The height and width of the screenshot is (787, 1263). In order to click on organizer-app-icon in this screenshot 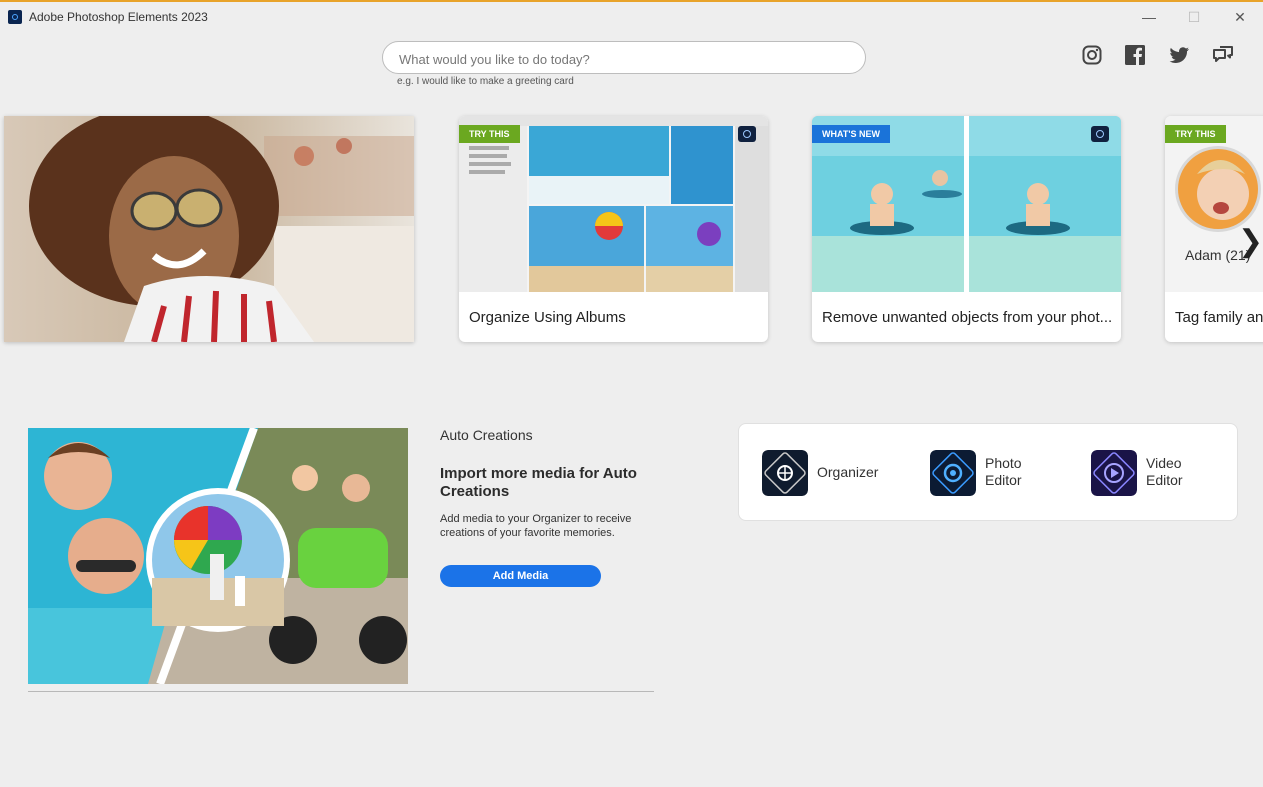, I will do `click(785, 473)`.